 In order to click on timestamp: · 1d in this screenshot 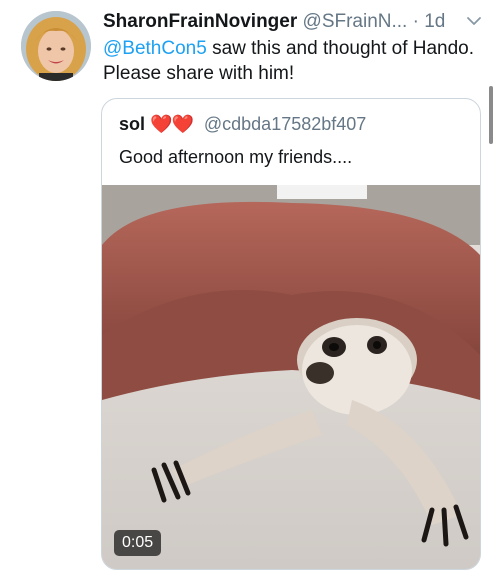, I will do `click(429, 21)`.